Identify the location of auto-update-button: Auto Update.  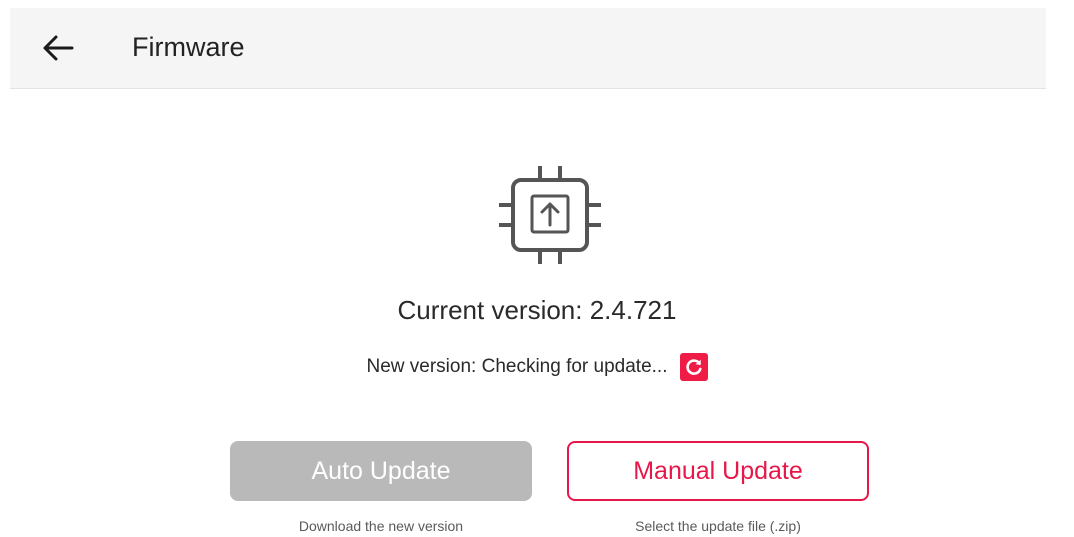
(381, 471).